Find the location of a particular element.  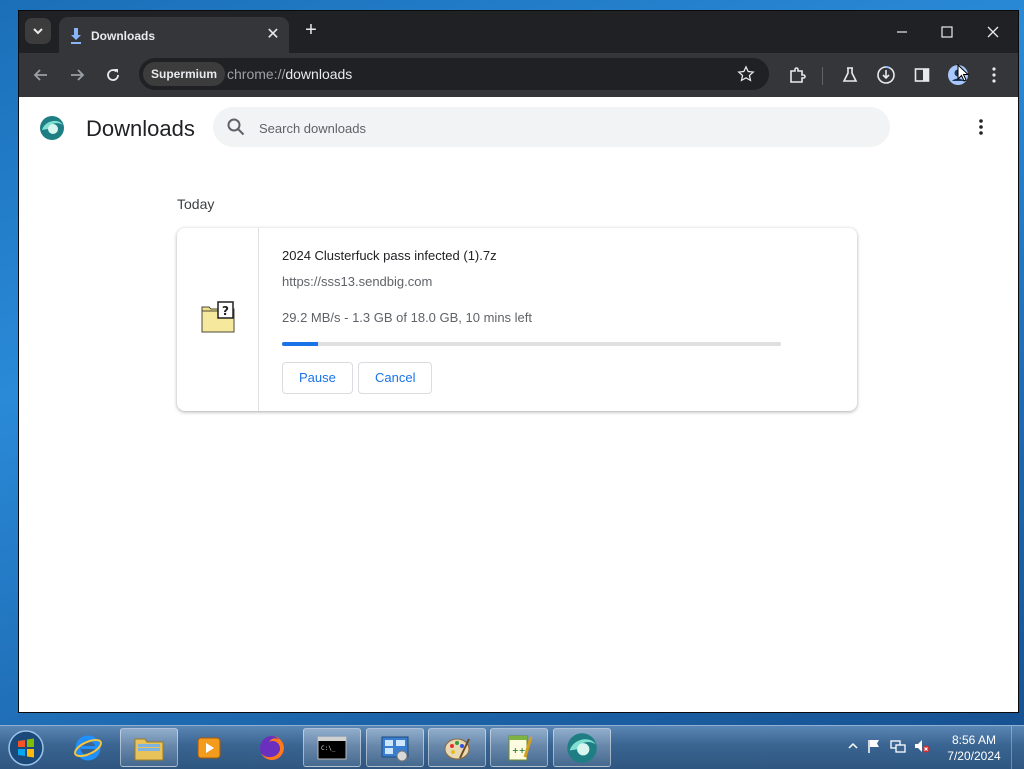

reload-button is located at coordinates (113, 75).